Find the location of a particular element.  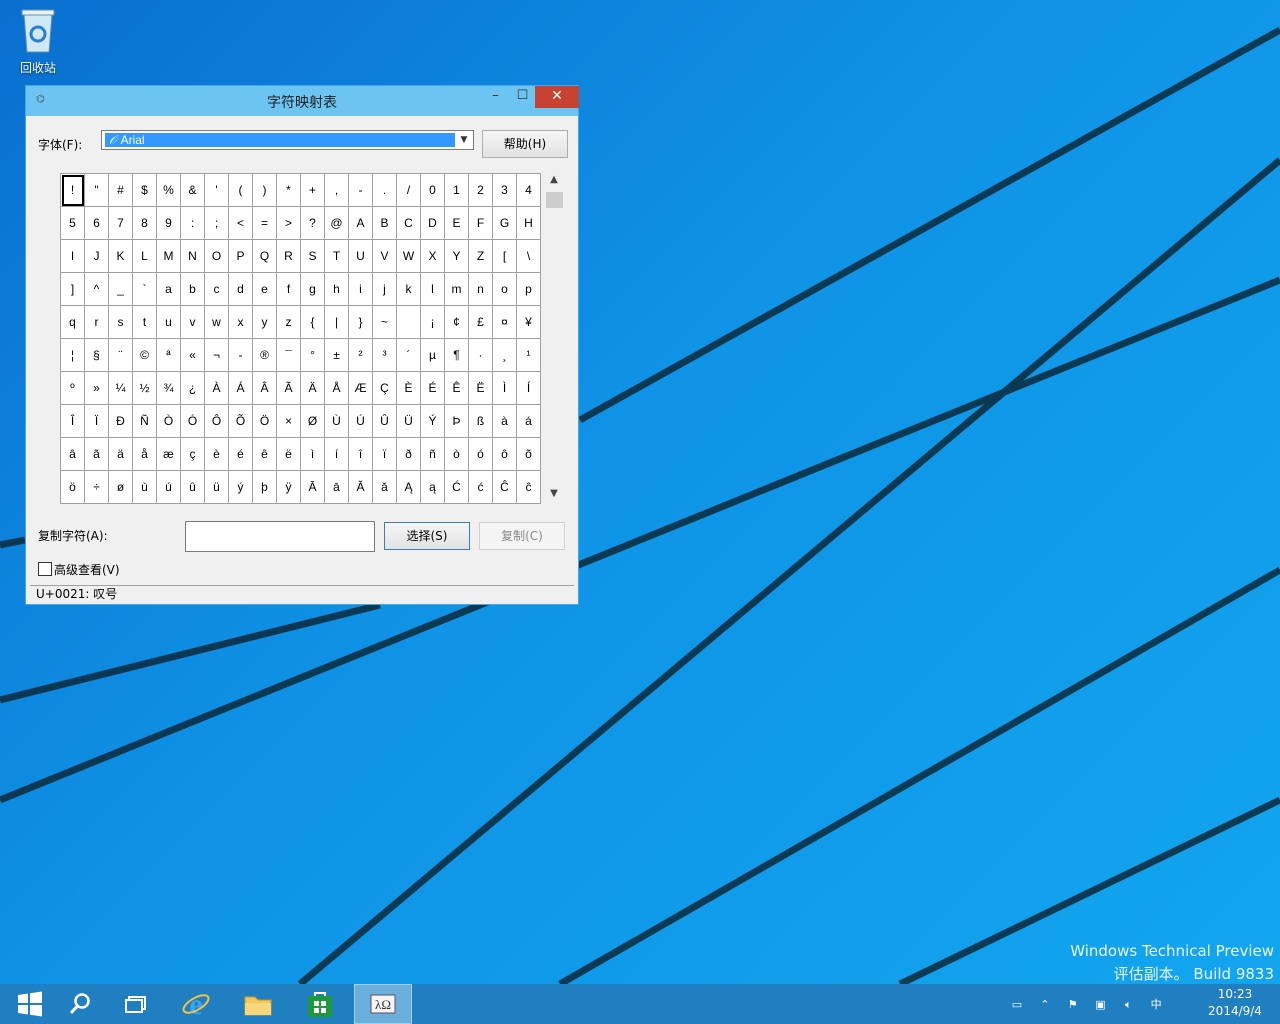

character-cell: - is located at coordinates (240, 355).